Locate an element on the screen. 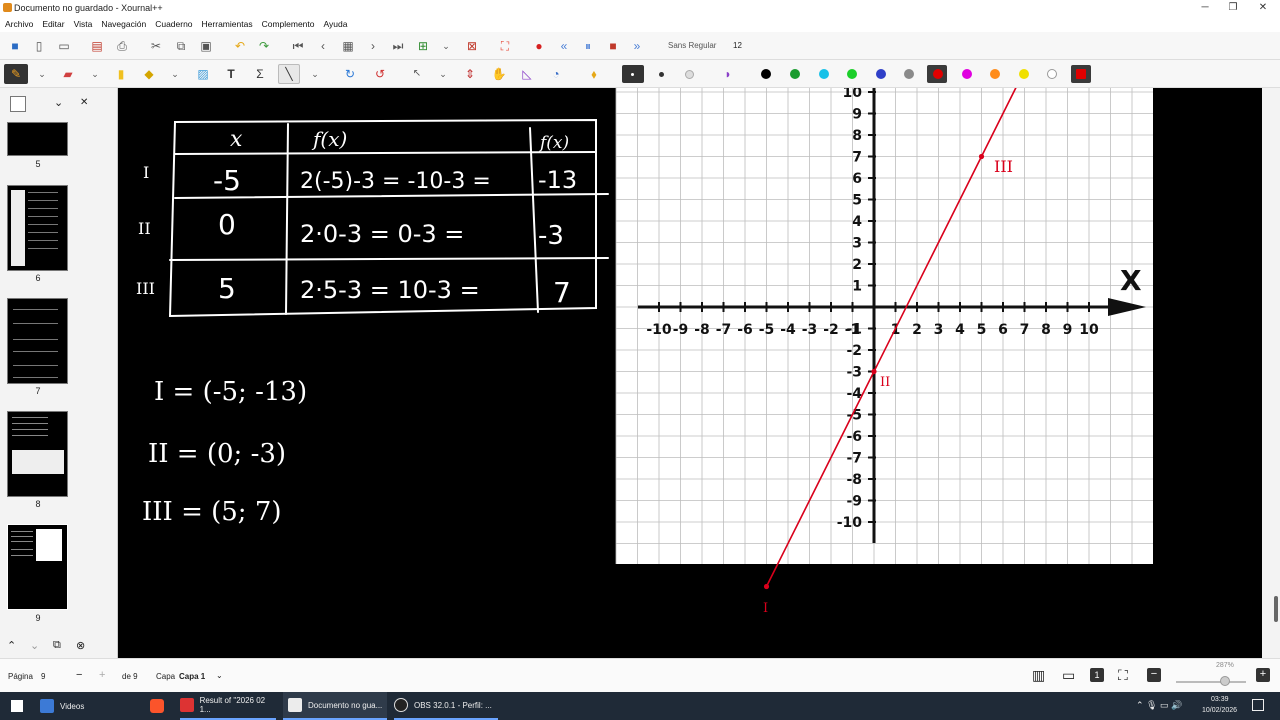 This screenshot has height=720, width=1280. brave-icon is located at coordinates (157, 706).